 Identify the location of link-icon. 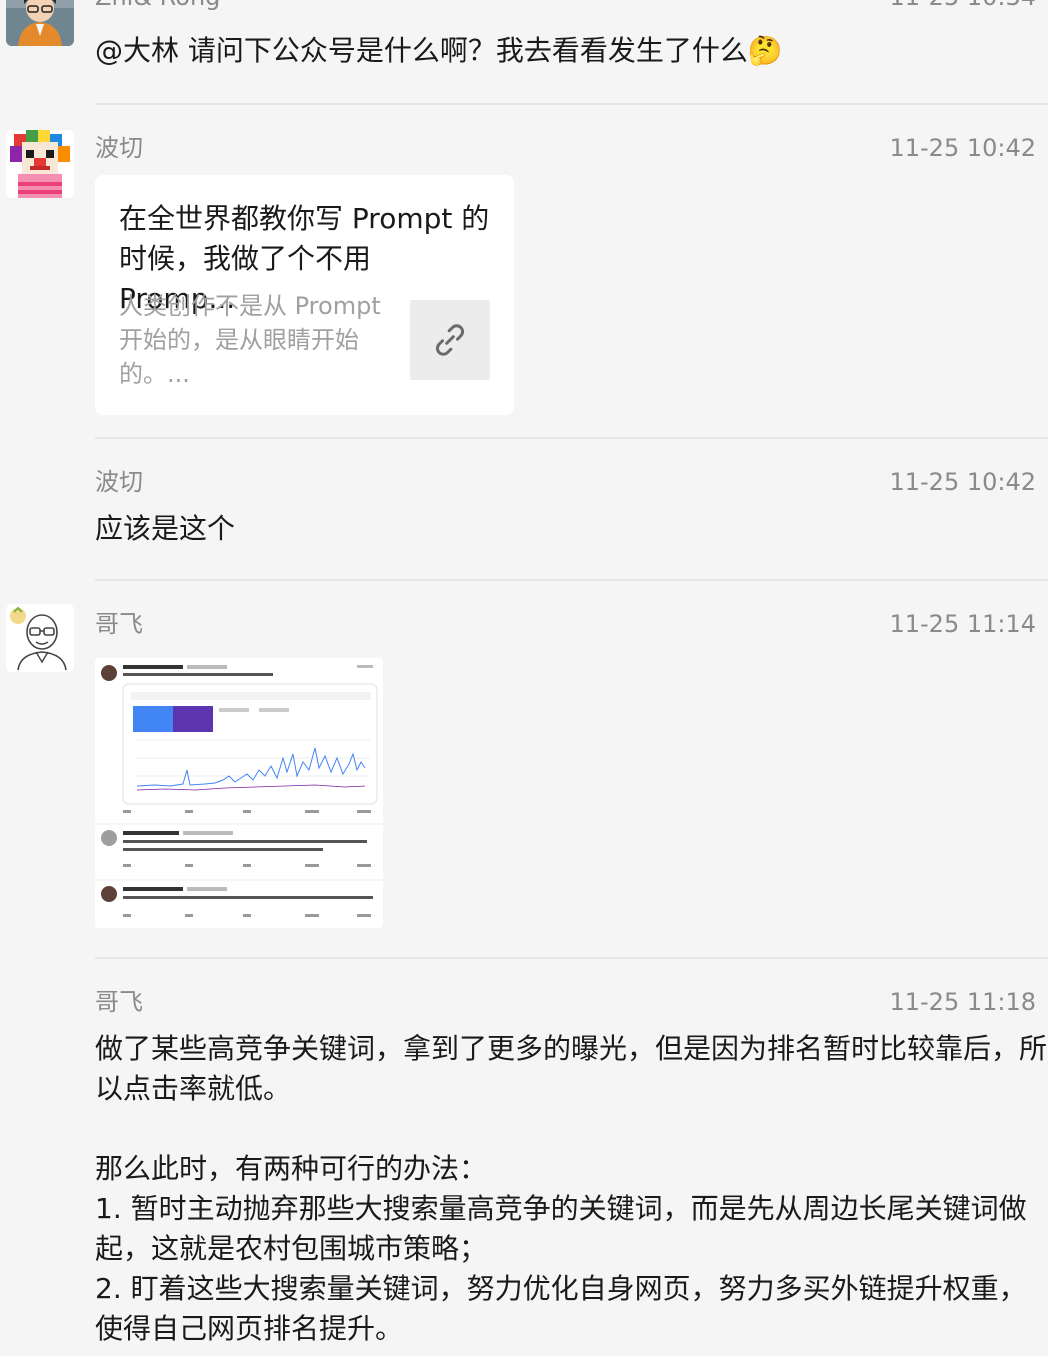
(450, 340).